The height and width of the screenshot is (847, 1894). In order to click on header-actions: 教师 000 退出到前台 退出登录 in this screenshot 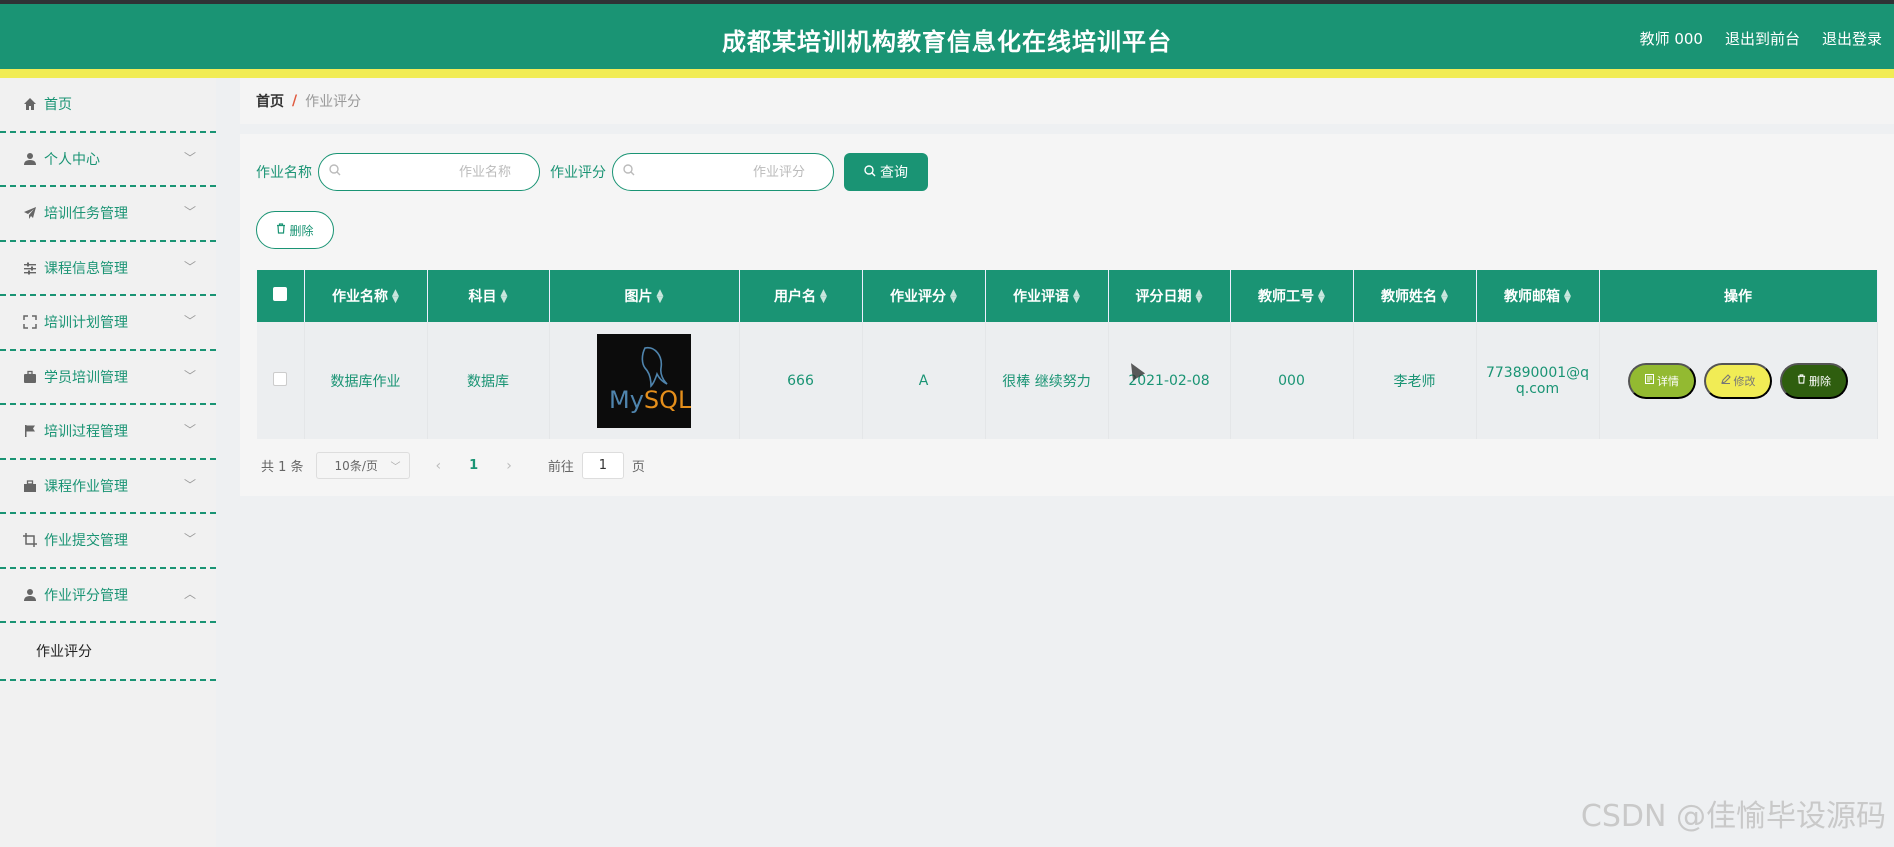, I will do `click(1761, 38)`.